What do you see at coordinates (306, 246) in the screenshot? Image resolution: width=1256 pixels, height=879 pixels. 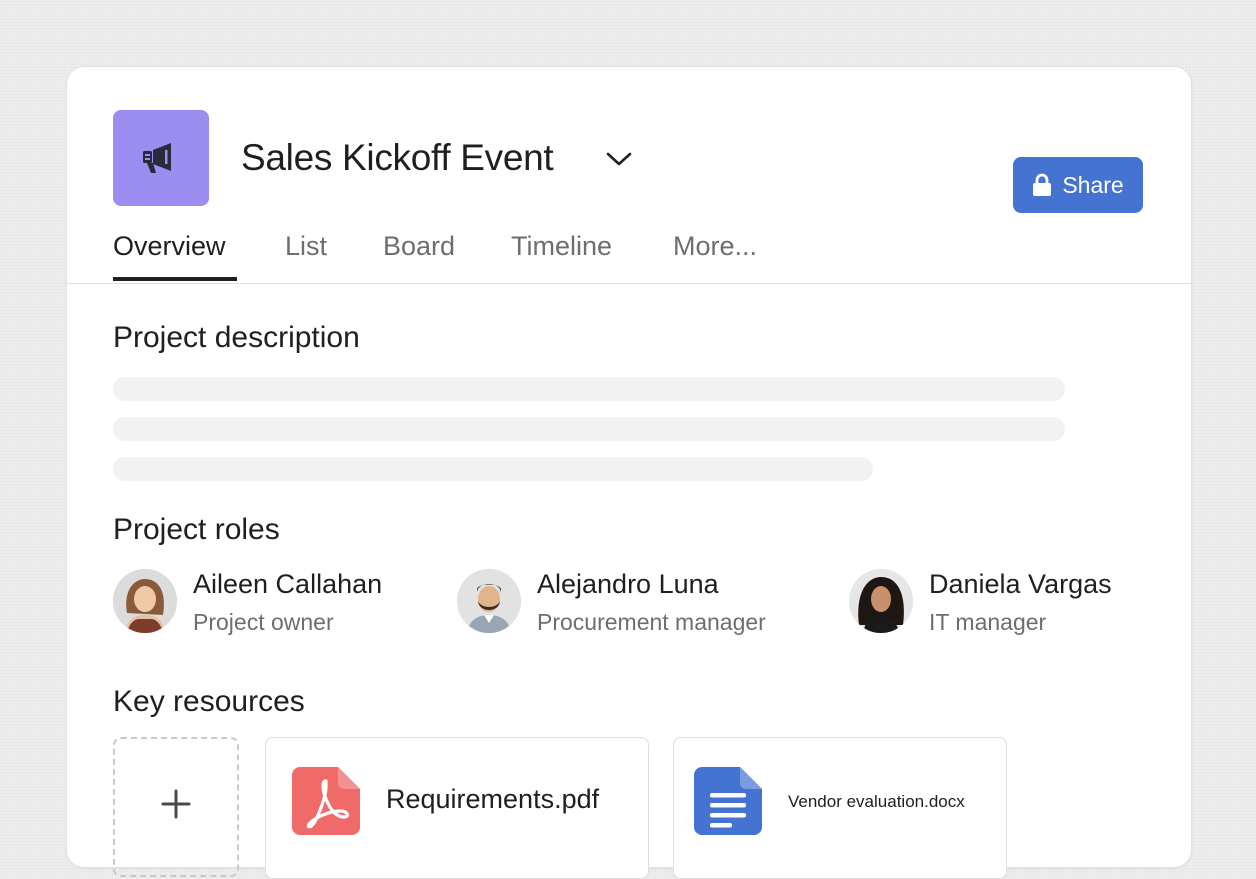 I see `tab-list: List` at bounding box center [306, 246].